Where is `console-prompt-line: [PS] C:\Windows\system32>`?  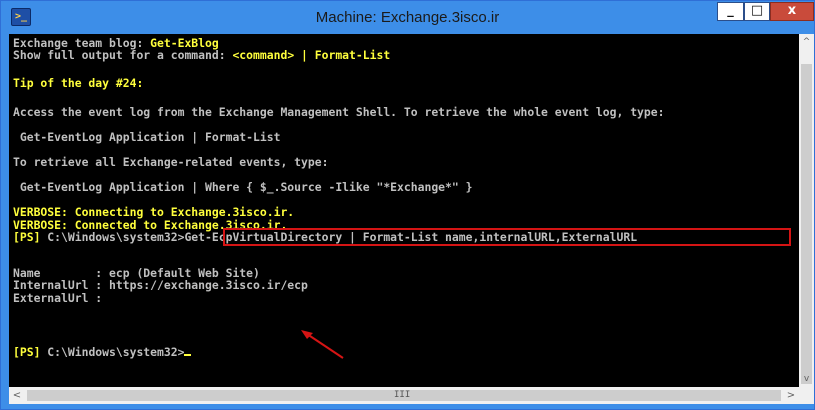 console-prompt-line: [PS] C:\Windows\system32> is located at coordinates (102, 352).